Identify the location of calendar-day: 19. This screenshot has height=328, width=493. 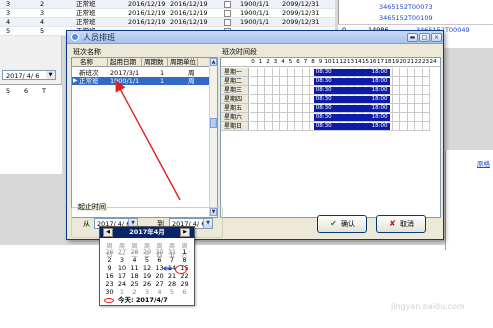
(147, 276).